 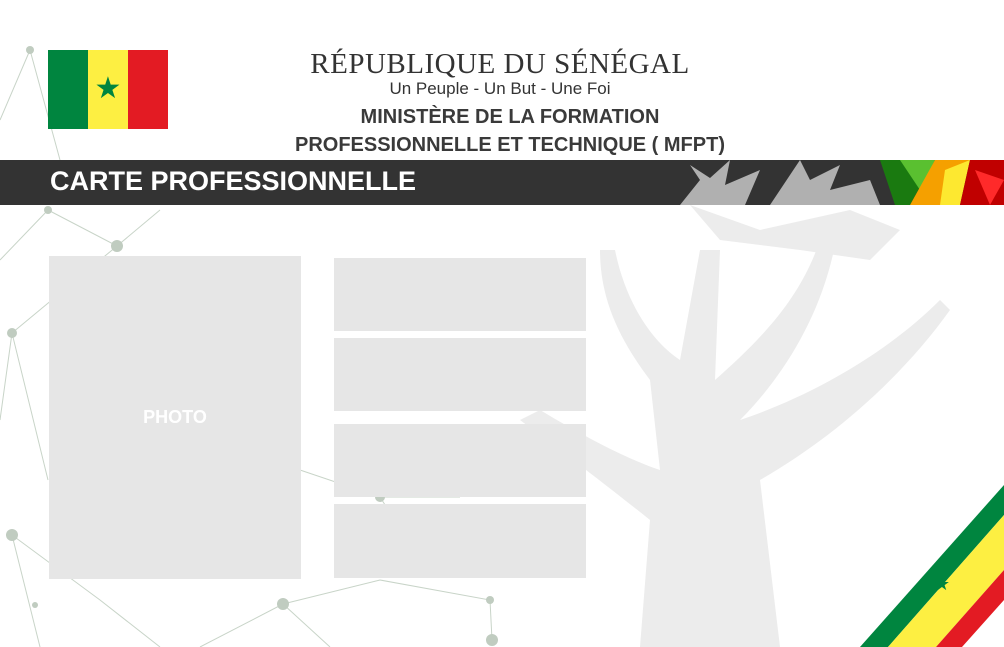 I want to click on photo-placeholder: PHOTO, so click(x=175, y=417).